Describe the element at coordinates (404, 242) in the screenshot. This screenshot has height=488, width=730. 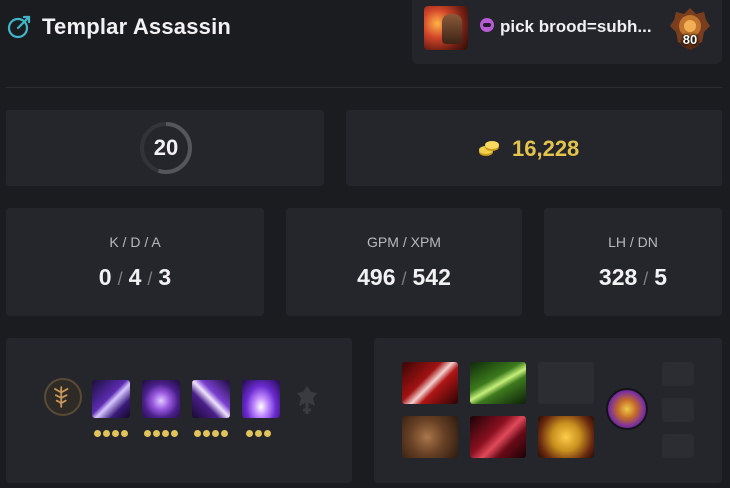
I see `gpm-xpm-label: GPM / XPM` at that location.